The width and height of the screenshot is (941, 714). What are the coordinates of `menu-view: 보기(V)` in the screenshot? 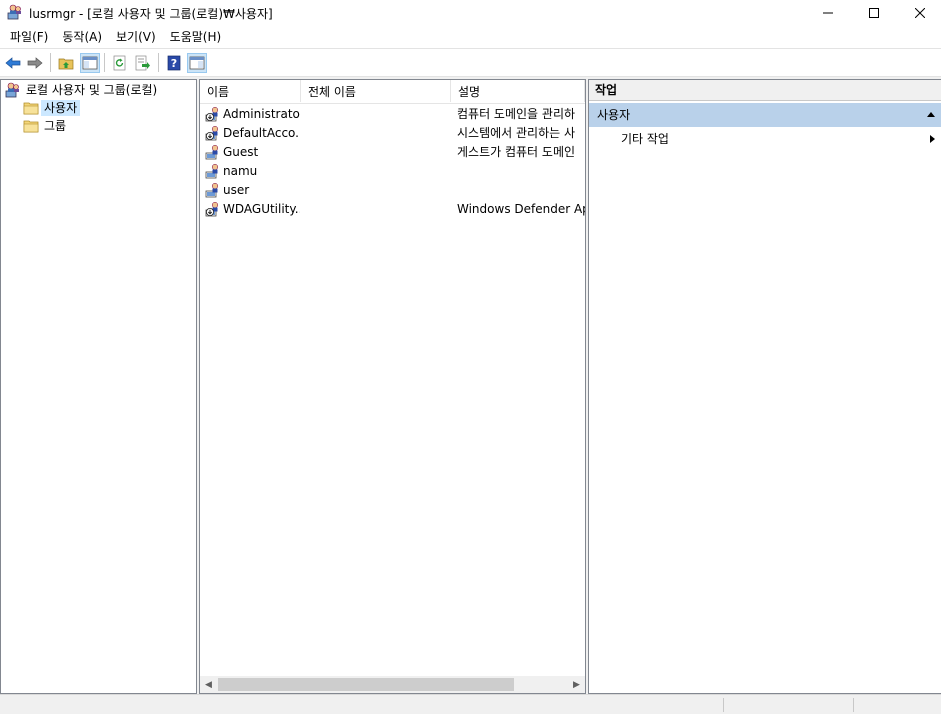 It's located at (136, 37).